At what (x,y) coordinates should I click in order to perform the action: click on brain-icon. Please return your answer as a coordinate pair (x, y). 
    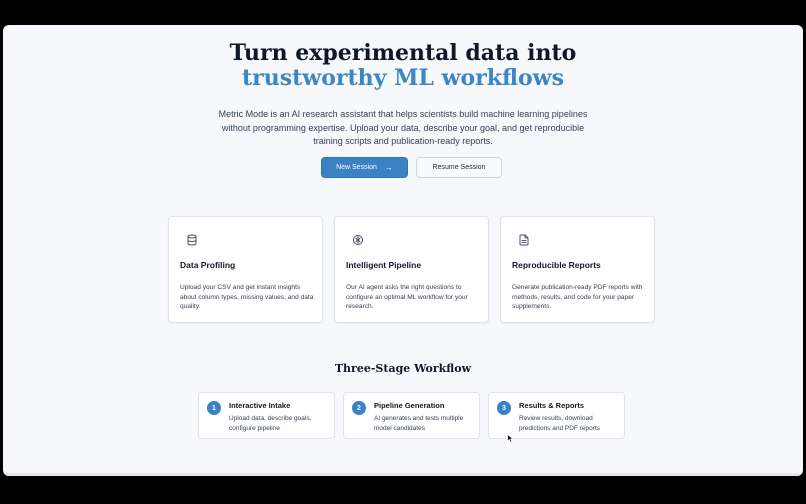
    Looking at the image, I should click on (358, 240).